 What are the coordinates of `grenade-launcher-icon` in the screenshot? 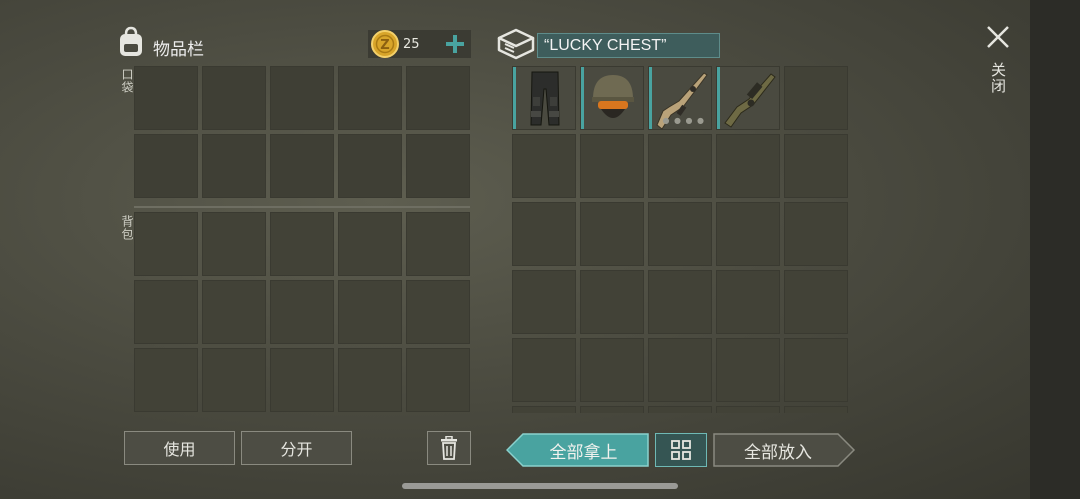 It's located at (750, 100).